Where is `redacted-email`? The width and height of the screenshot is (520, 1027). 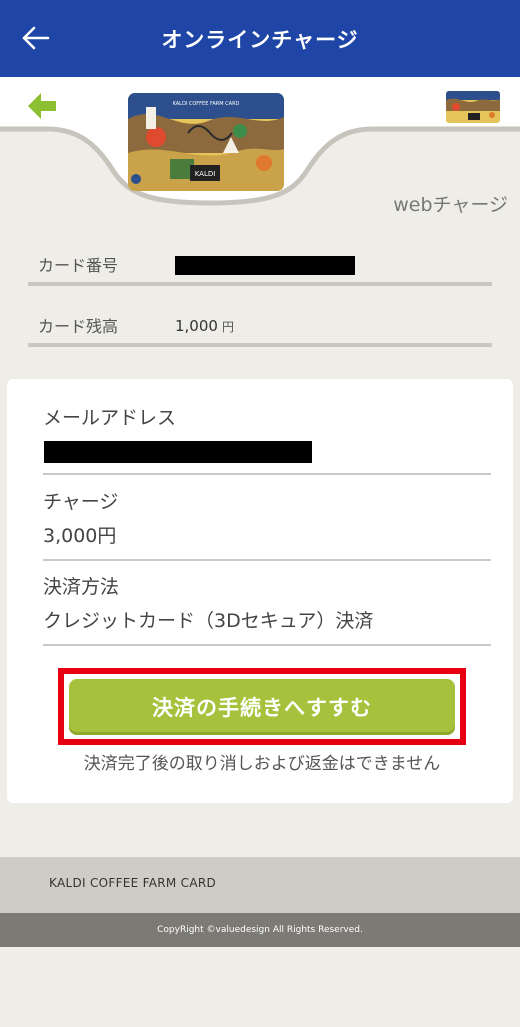
redacted-email is located at coordinates (178, 452).